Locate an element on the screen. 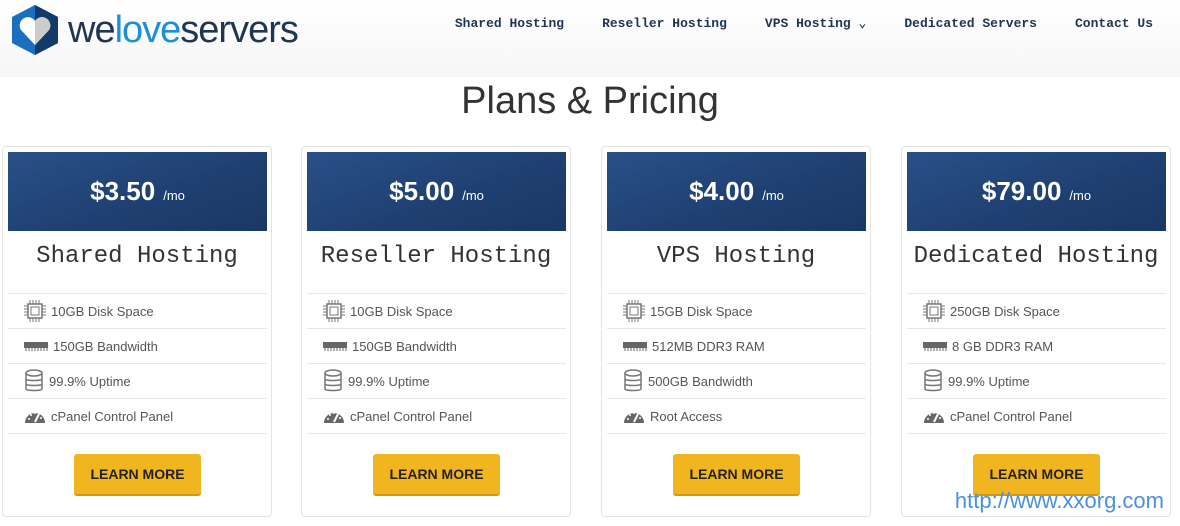 The height and width of the screenshot is (526, 1180). nav-contact-us: Contact Us is located at coordinates (1114, 23).